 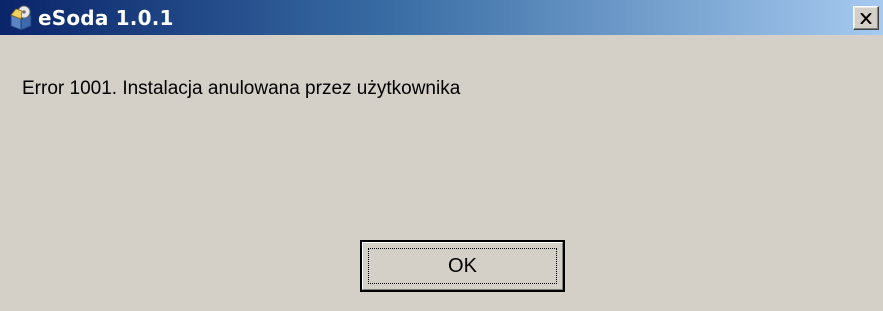 What do you see at coordinates (441, 17) in the screenshot?
I see `title-bar: eSoda 1.0.1` at bounding box center [441, 17].